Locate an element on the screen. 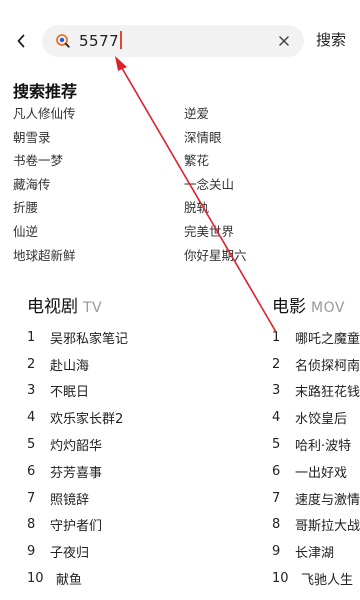  rank-title: 水饺皇后 is located at coordinates (321, 420).